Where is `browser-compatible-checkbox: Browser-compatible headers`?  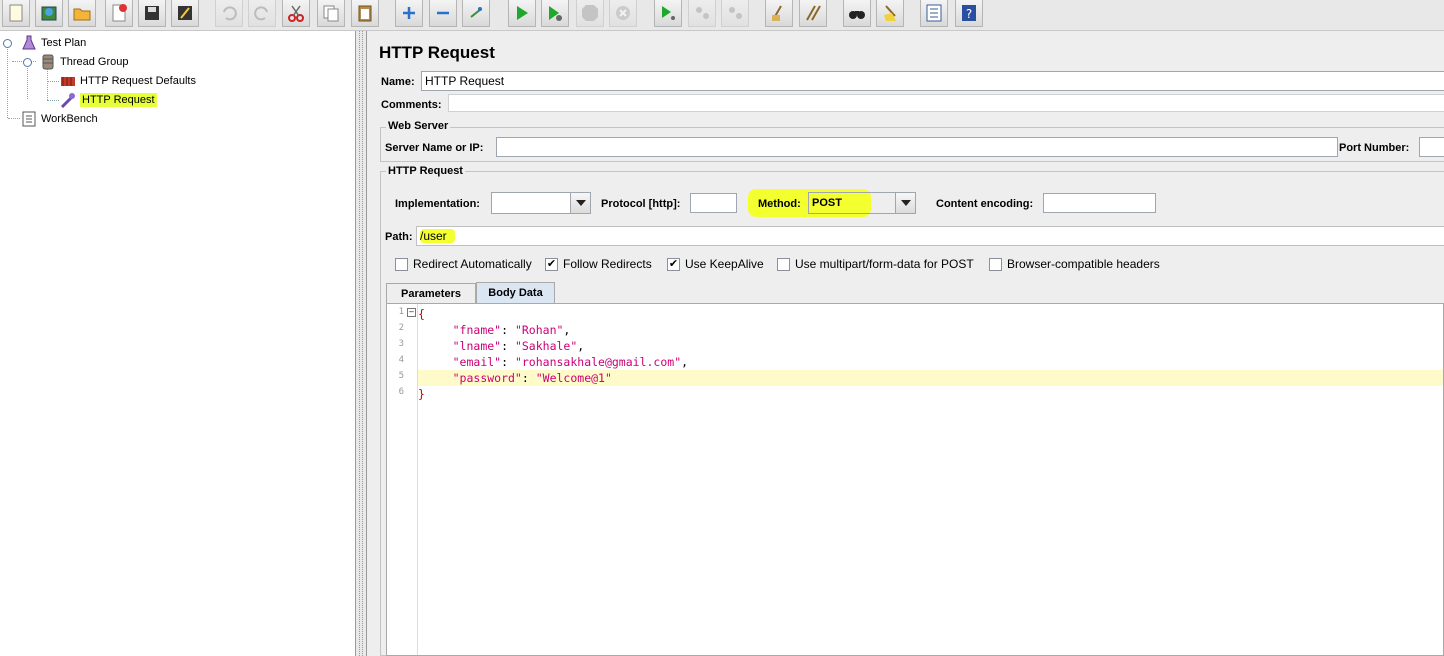
browser-compatible-checkbox: Browser-compatible headers is located at coordinates (1074, 264).